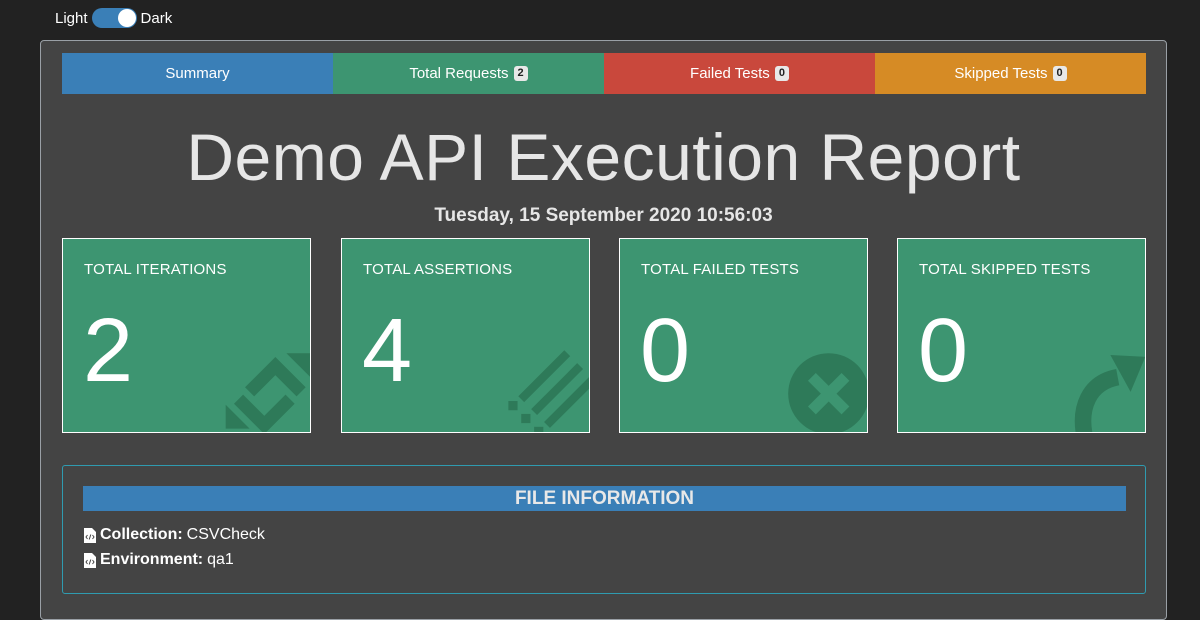 The image size is (1200, 620). Describe the element at coordinates (465, 335) in the screenshot. I see `card-total-assertions: TOTAL ASSERTIONS 4` at that location.